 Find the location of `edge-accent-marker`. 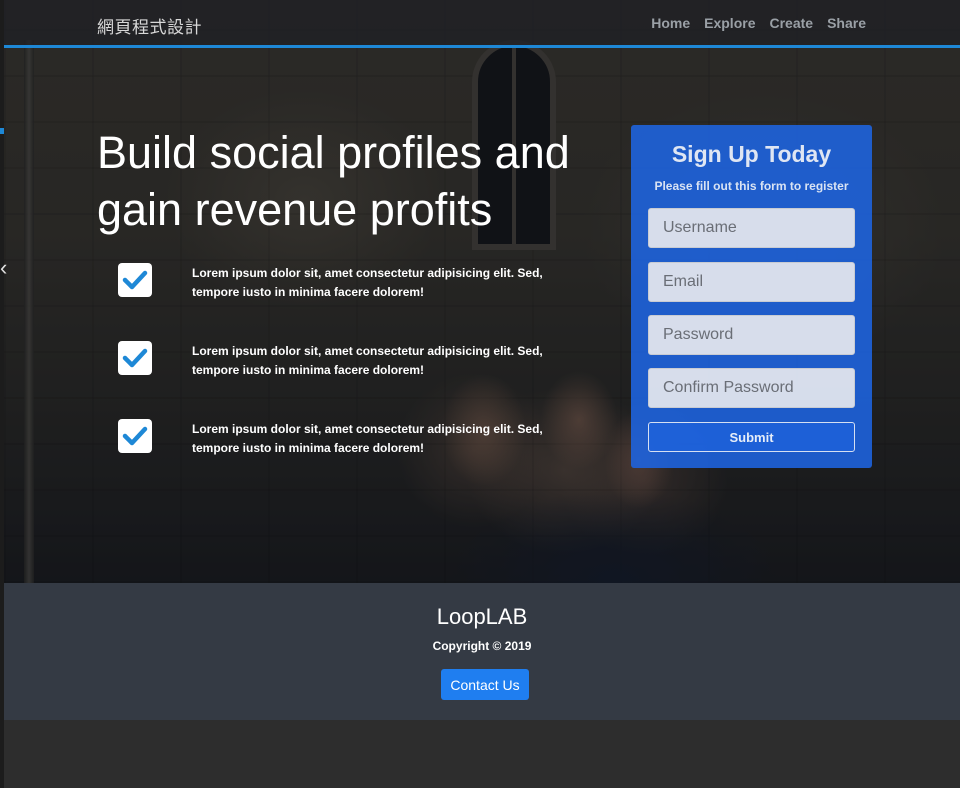

edge-accent-marker is located at coordinates (2, 131).